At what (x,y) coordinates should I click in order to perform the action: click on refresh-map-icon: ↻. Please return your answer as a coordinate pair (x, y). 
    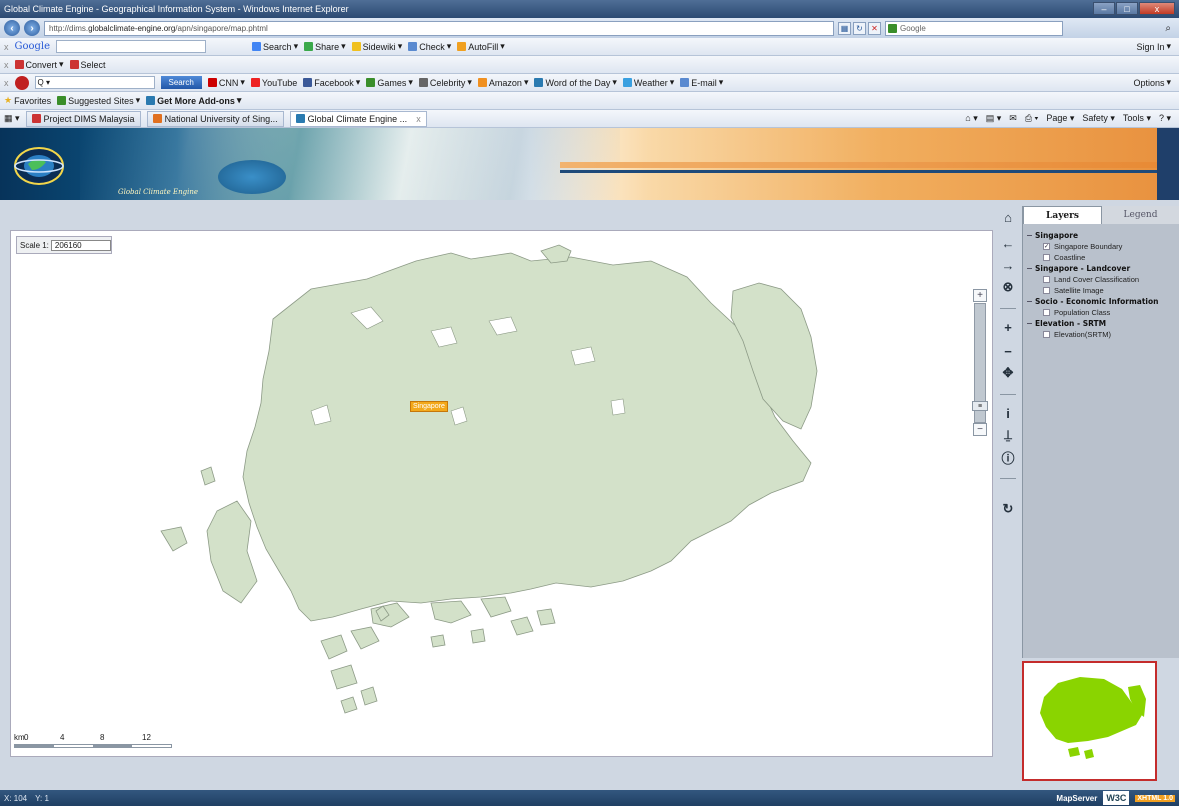
    Looking at the image, I should click on (1008, 509).